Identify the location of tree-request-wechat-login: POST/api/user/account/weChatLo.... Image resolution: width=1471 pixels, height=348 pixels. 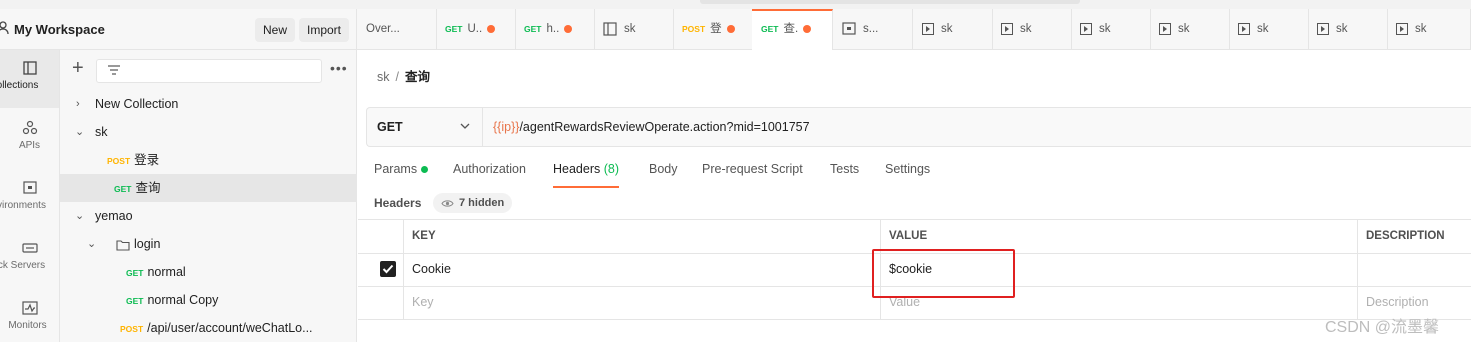
(208, 328).